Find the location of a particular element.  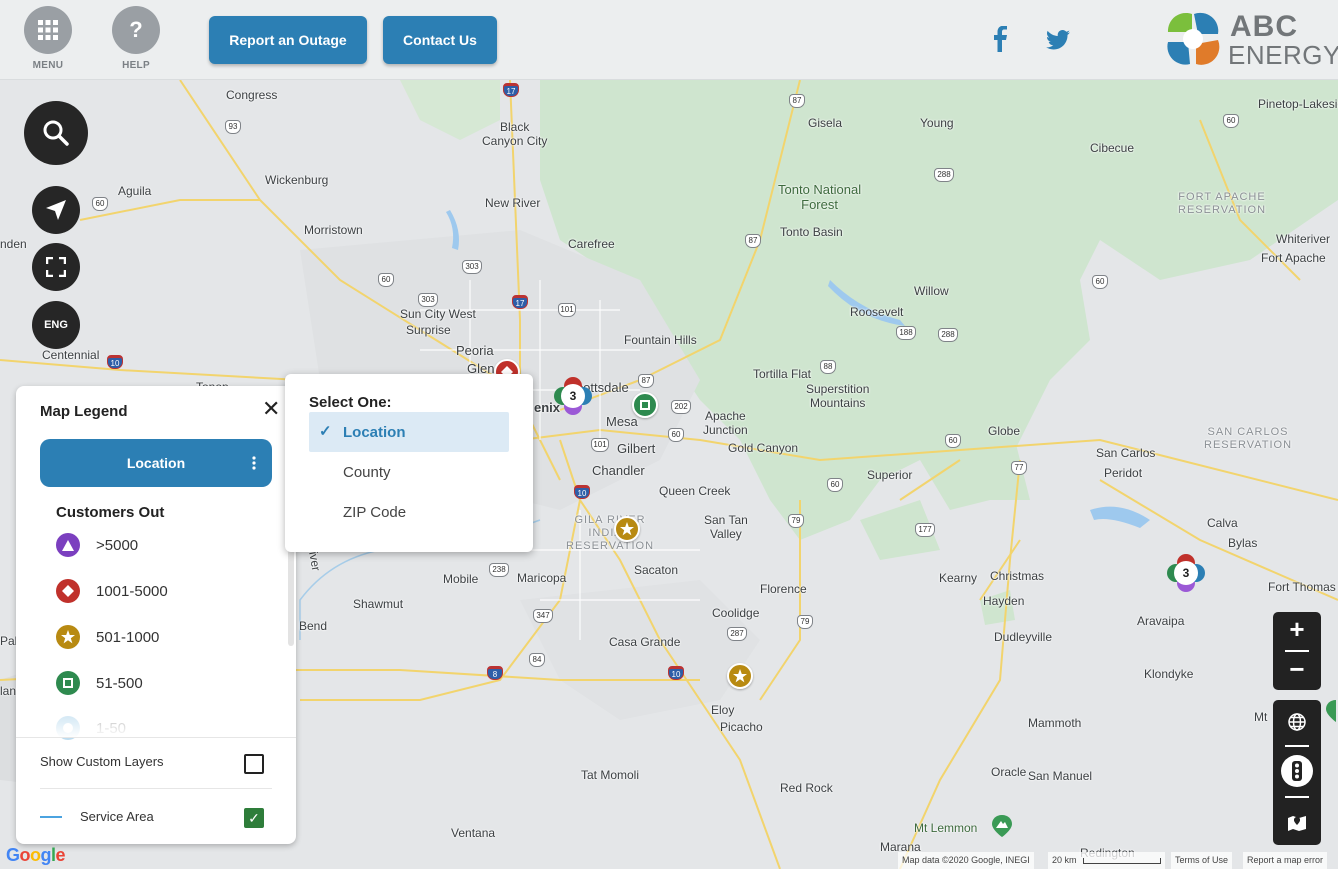

fullscreen-icon is located at coordinates (56, 267).